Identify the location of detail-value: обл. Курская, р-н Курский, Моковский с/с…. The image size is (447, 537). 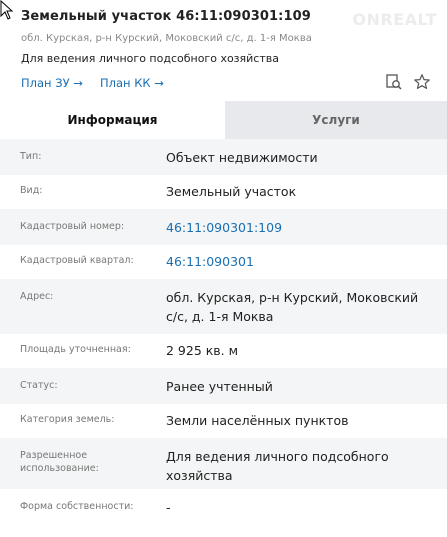
(292, 307).